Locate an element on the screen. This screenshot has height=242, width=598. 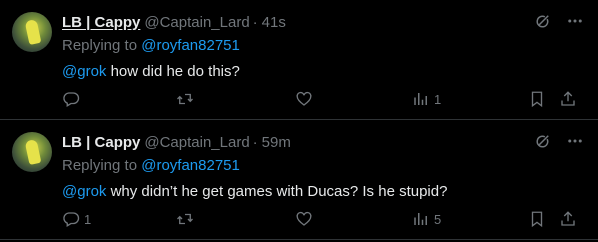
tweet-text-content: how did he do this? is located at coordinates (173, 71).